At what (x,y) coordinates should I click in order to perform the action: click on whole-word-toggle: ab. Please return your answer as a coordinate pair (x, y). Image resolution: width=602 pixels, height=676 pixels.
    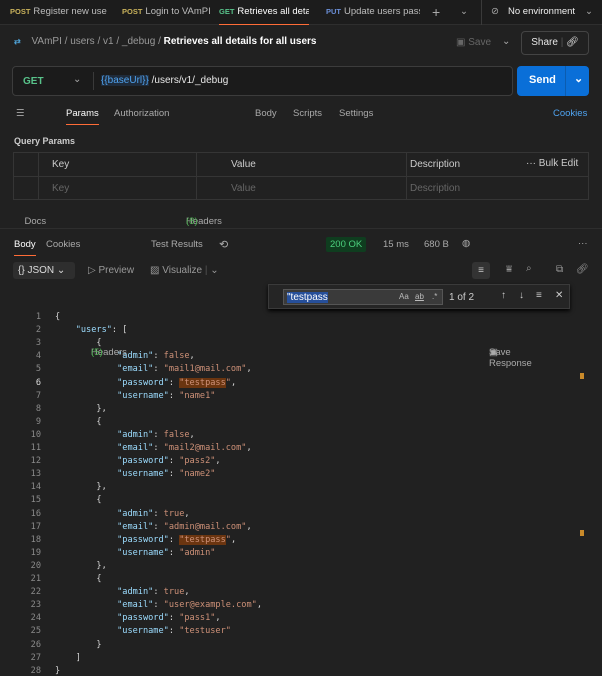
    Looking at the image, I should click on (419, 296).